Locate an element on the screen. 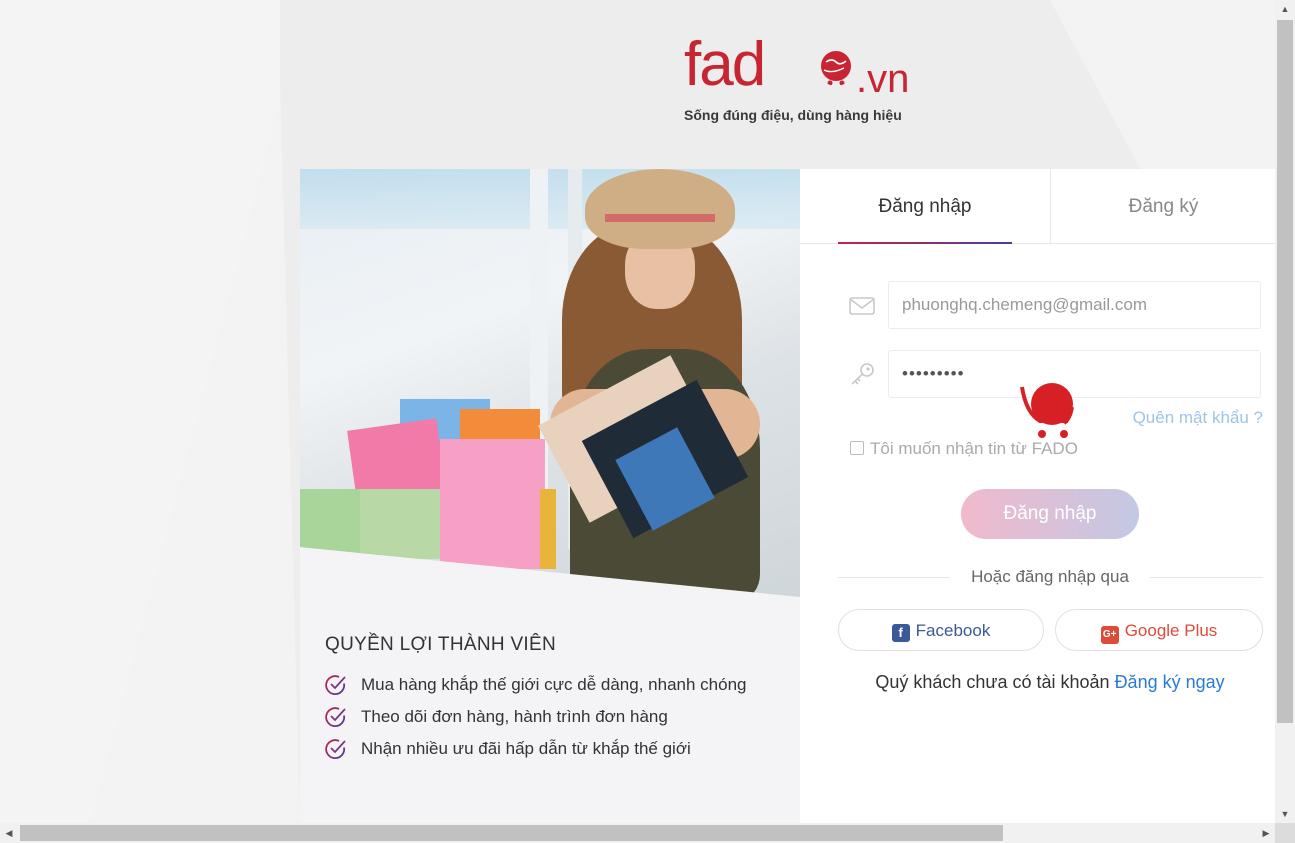 The height and width of the screenshot is (843, 1295). logo-domain: .vn is located at coordinates (883, 79).